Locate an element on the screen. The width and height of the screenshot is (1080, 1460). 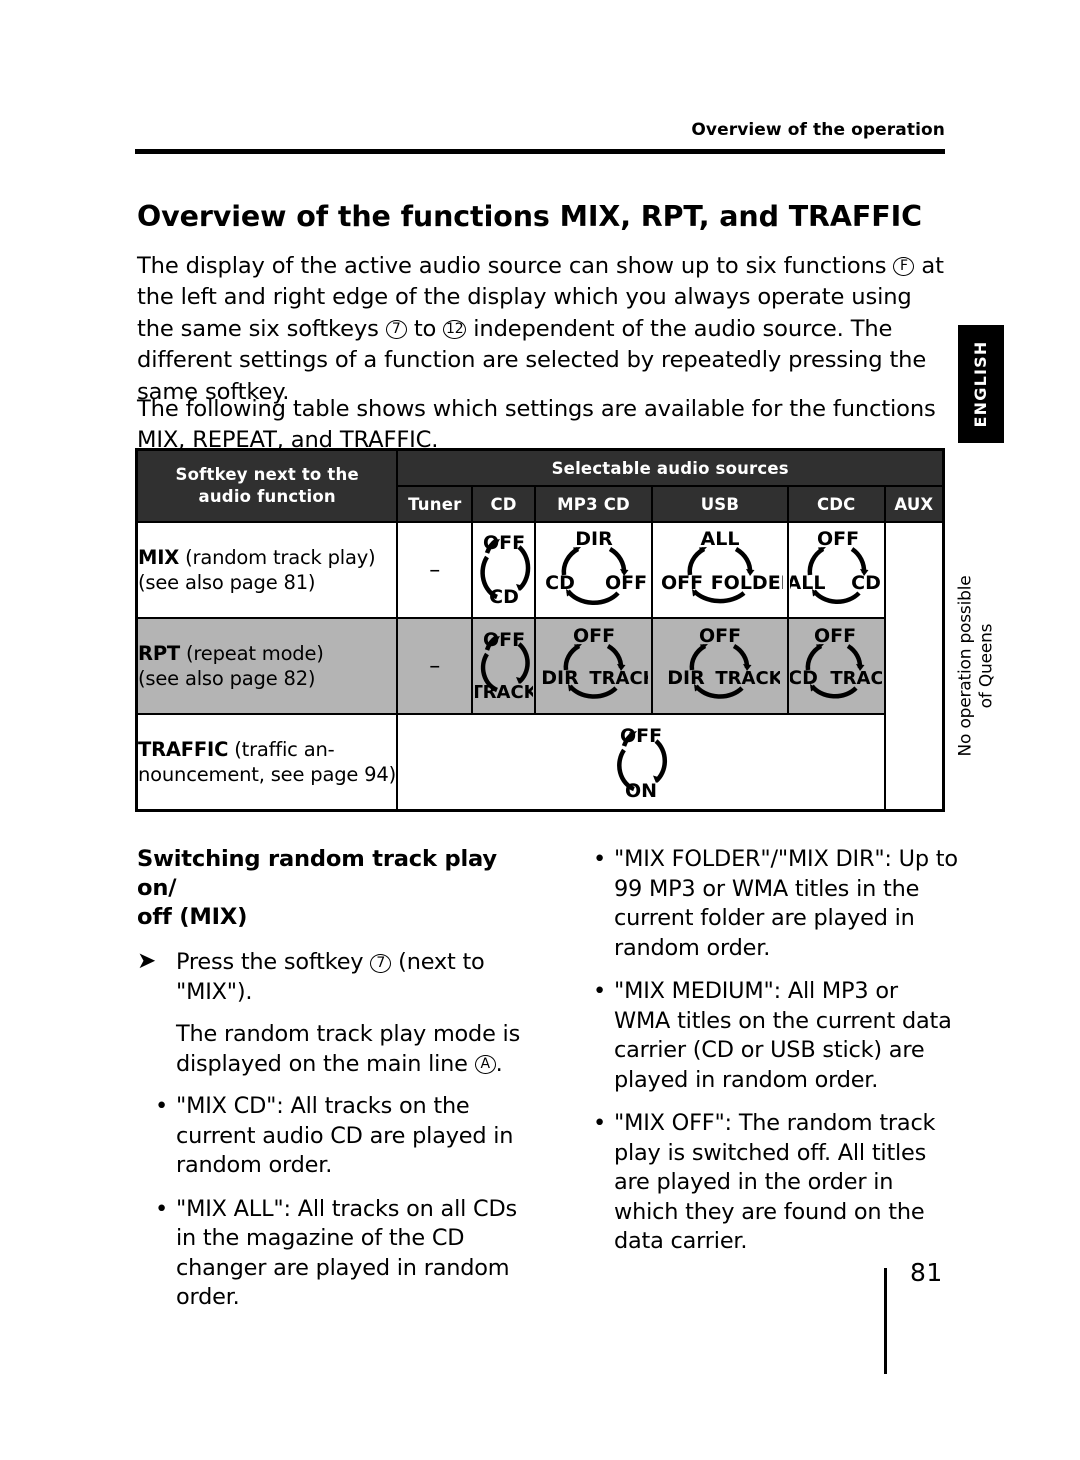
table-header-cdc: CDC is located at coordinates (836, 504).